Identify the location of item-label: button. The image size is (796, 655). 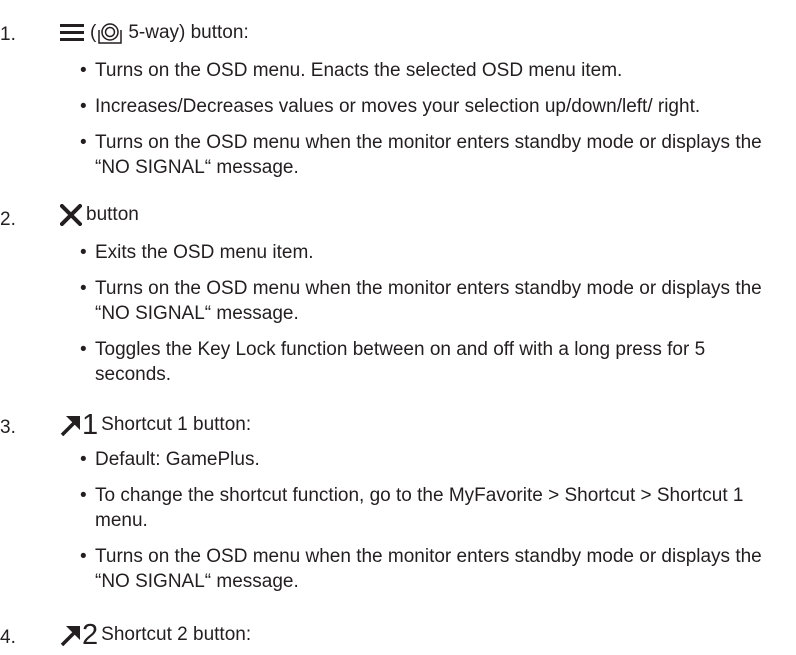
(112, 214).